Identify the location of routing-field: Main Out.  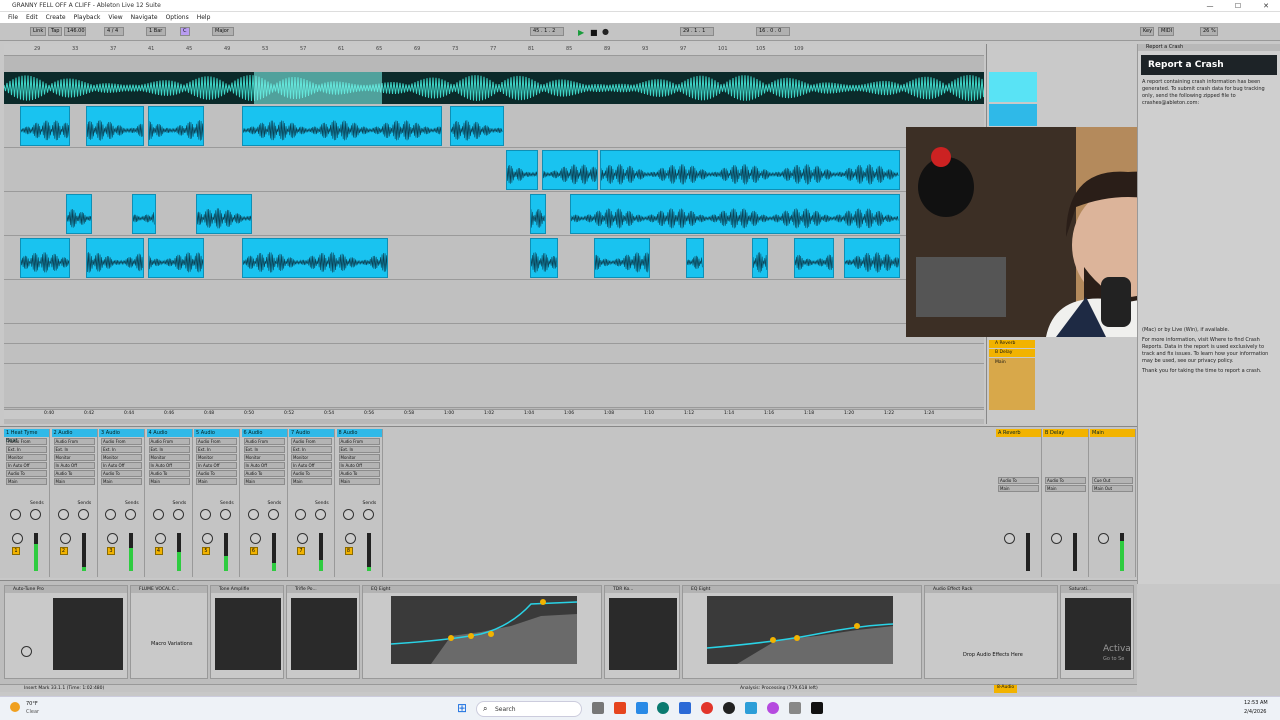
(1112, 488).